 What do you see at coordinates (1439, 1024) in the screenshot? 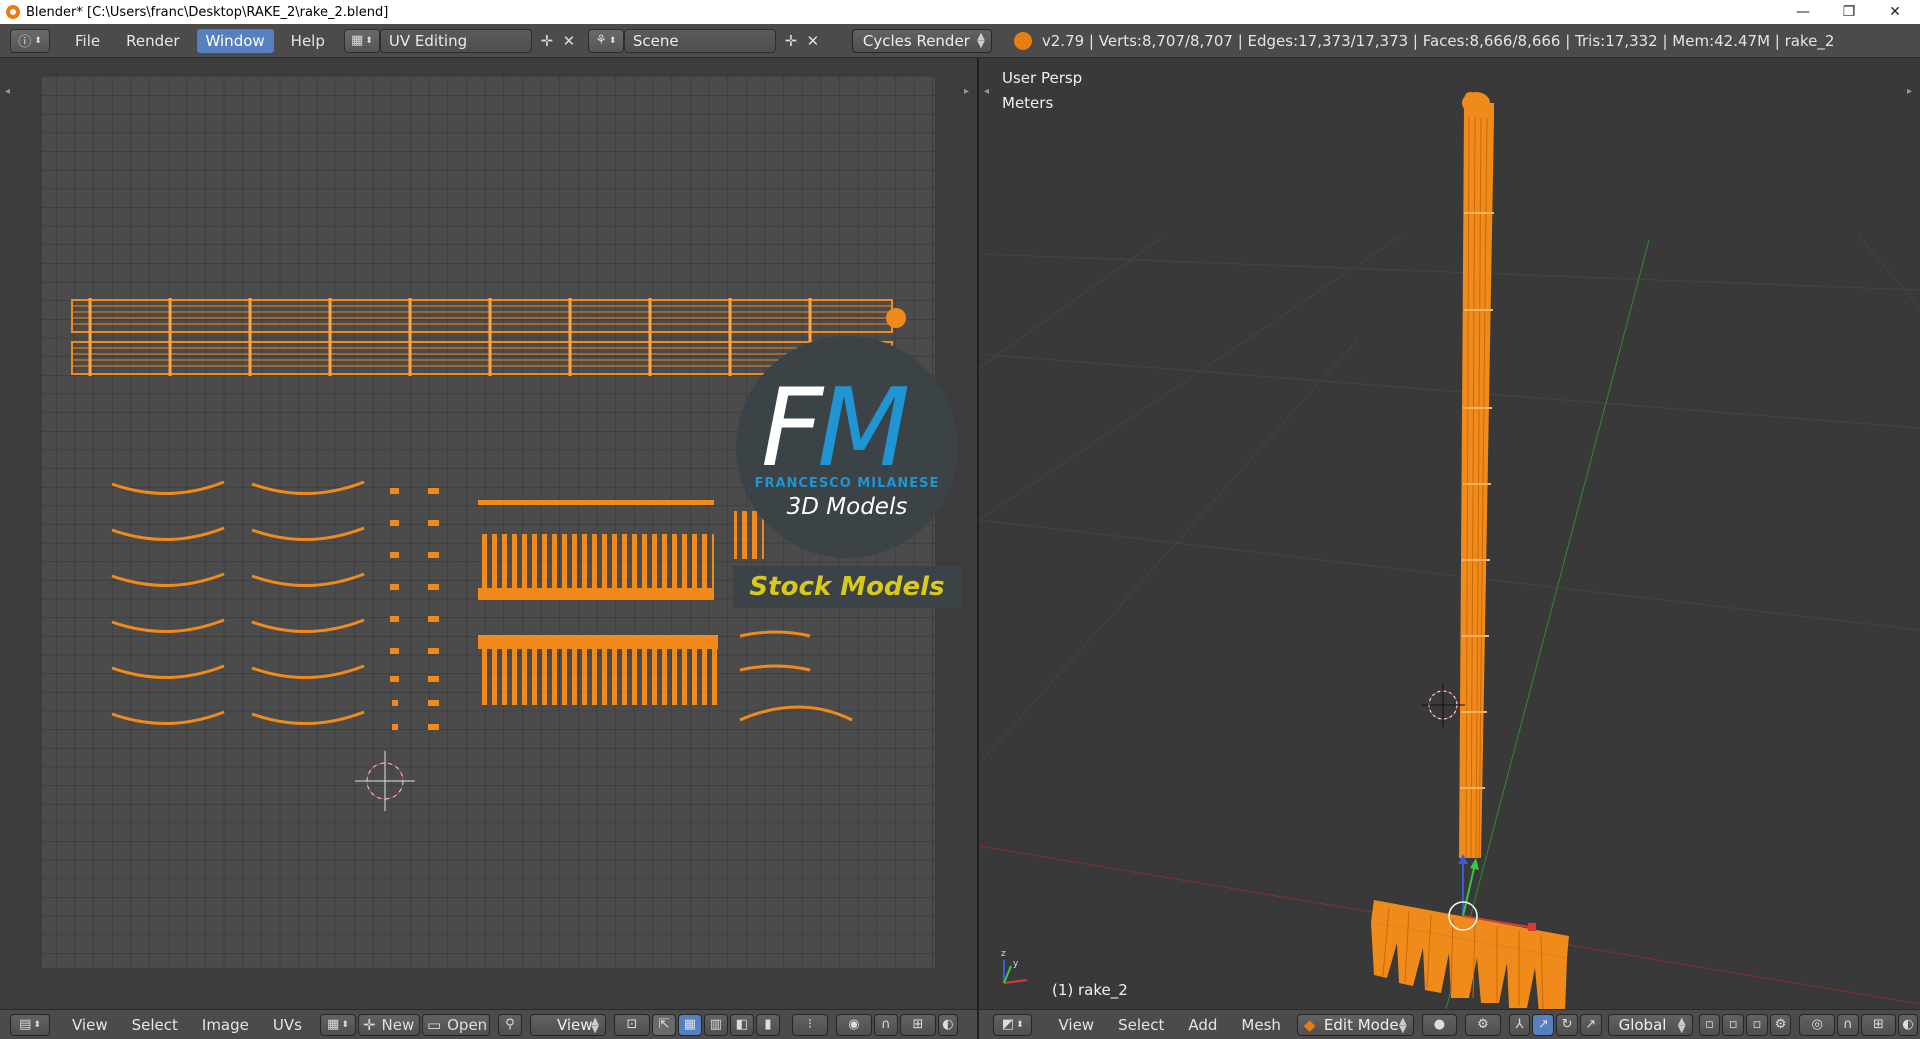
I see `viewport-shading-icon: ●` at bounding box center [1439, 1024].